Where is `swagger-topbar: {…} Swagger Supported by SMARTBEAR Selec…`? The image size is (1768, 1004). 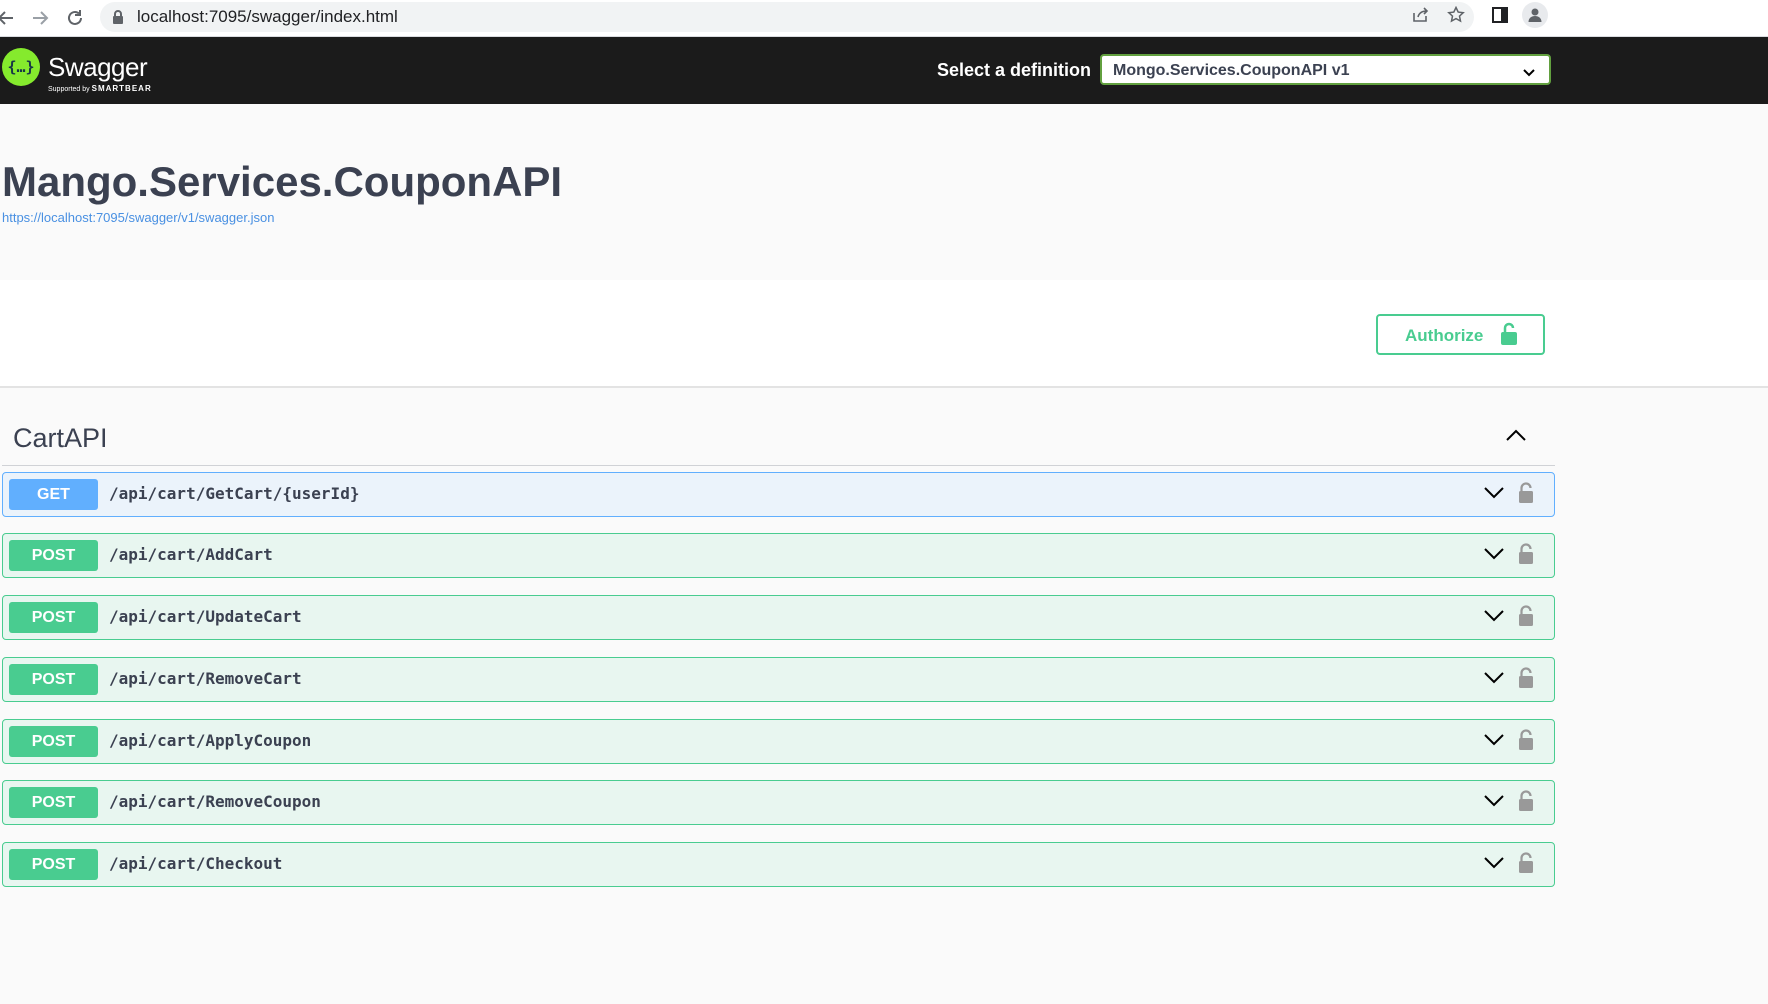 swagger-topbar: {…} Swagger Supported by SMARTBEAR Selec… is located at coordinates (884, 70).